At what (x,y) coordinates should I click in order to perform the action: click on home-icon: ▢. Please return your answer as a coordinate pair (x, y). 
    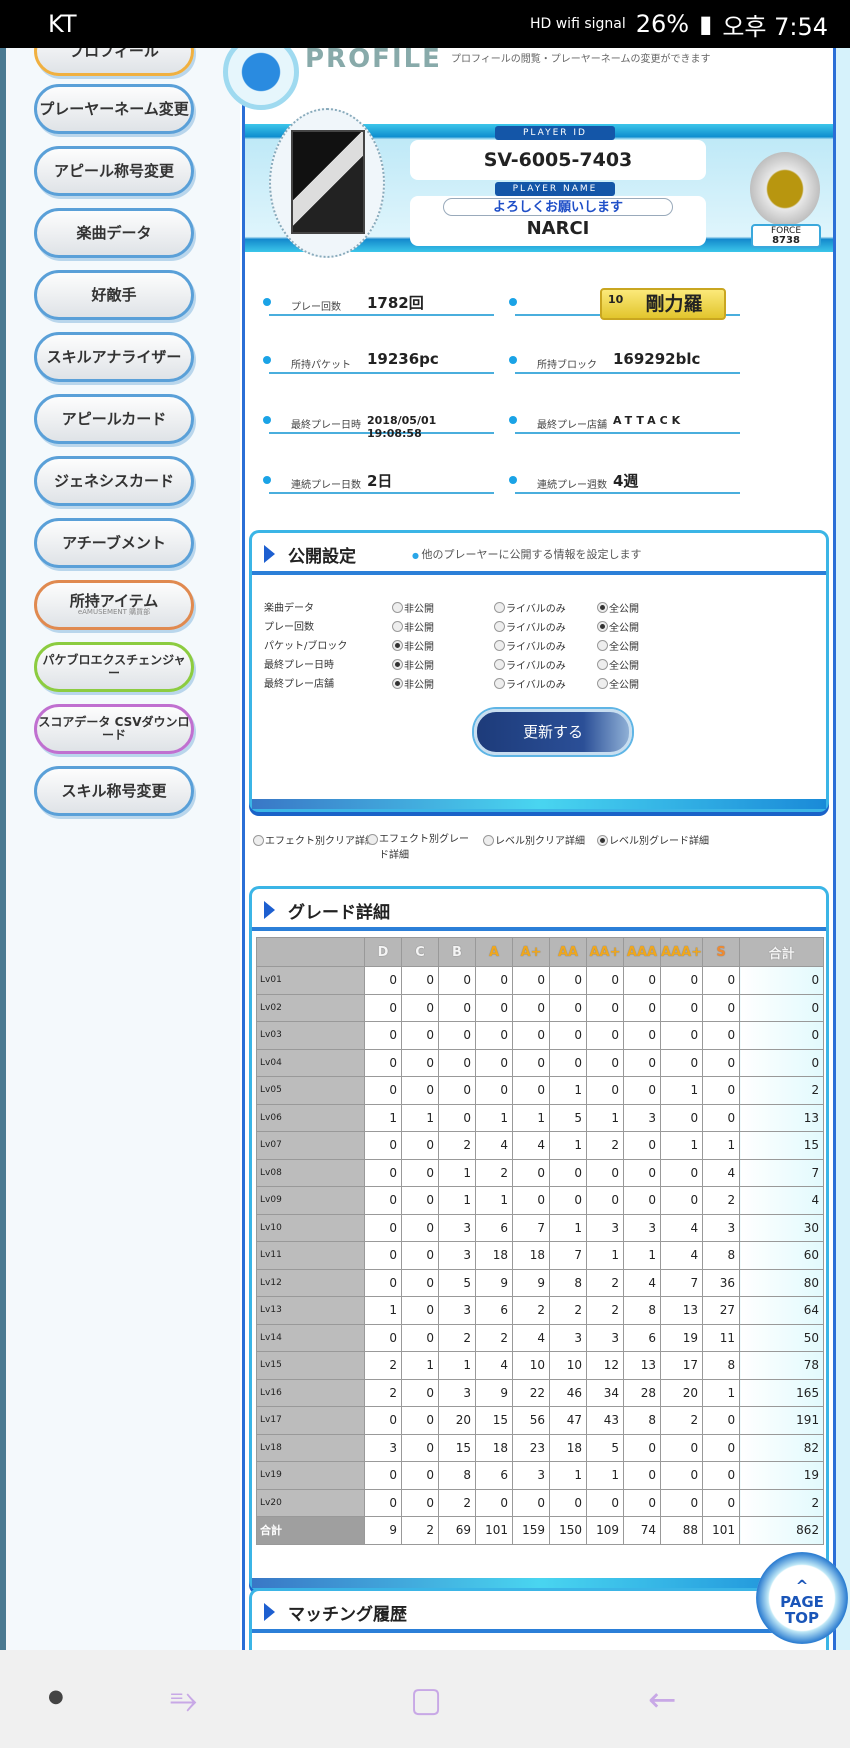
    Looking at the image, I should click on (426, 1700).